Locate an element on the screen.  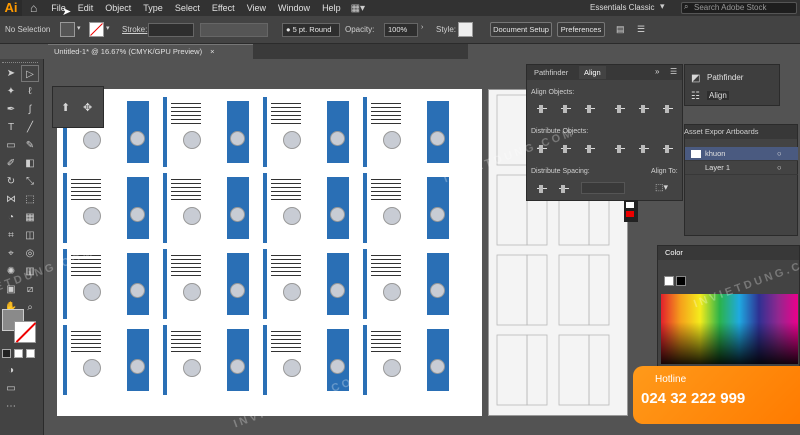
pathfinder-icon: ◩ is located at coordinates (695, 78).